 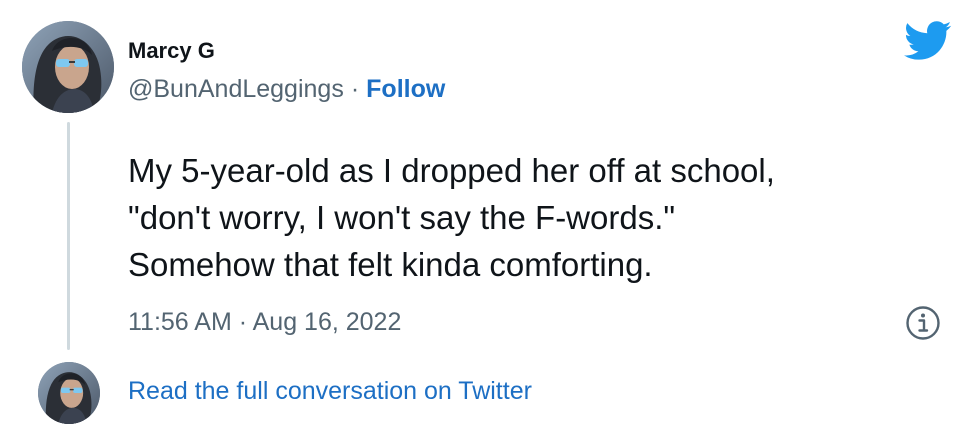 What do you see at coordinates (923, 323) in the screenshot?
I see `info-icon` at bounding box center [923, 323].